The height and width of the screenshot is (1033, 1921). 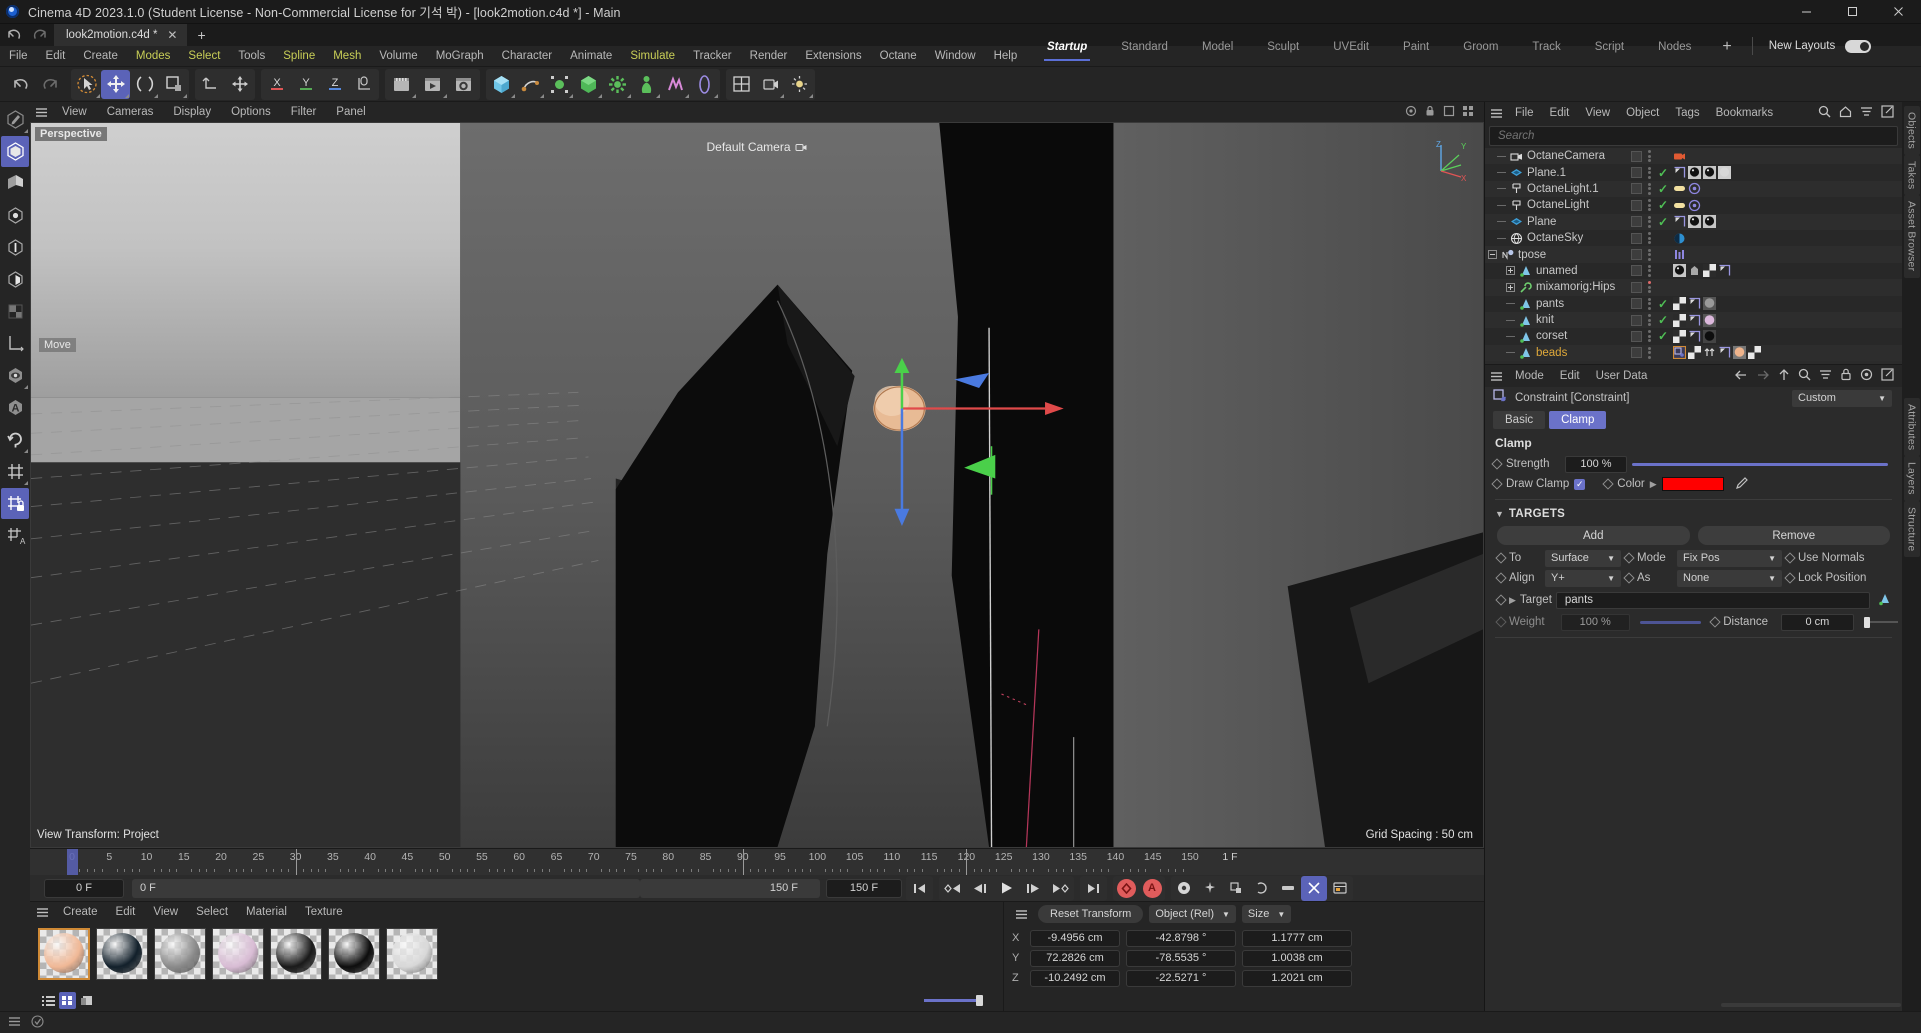 I want to click on scale-tool, so click(x=173, y=84).